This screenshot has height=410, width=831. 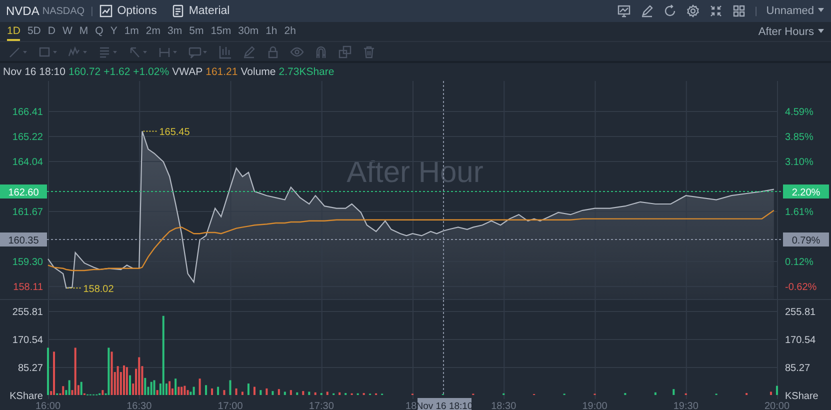 What do you see at coordinates (63, 11) in the screenshot?
I see `exchange-text: NASDAQ` at bounding box center [63, 11].